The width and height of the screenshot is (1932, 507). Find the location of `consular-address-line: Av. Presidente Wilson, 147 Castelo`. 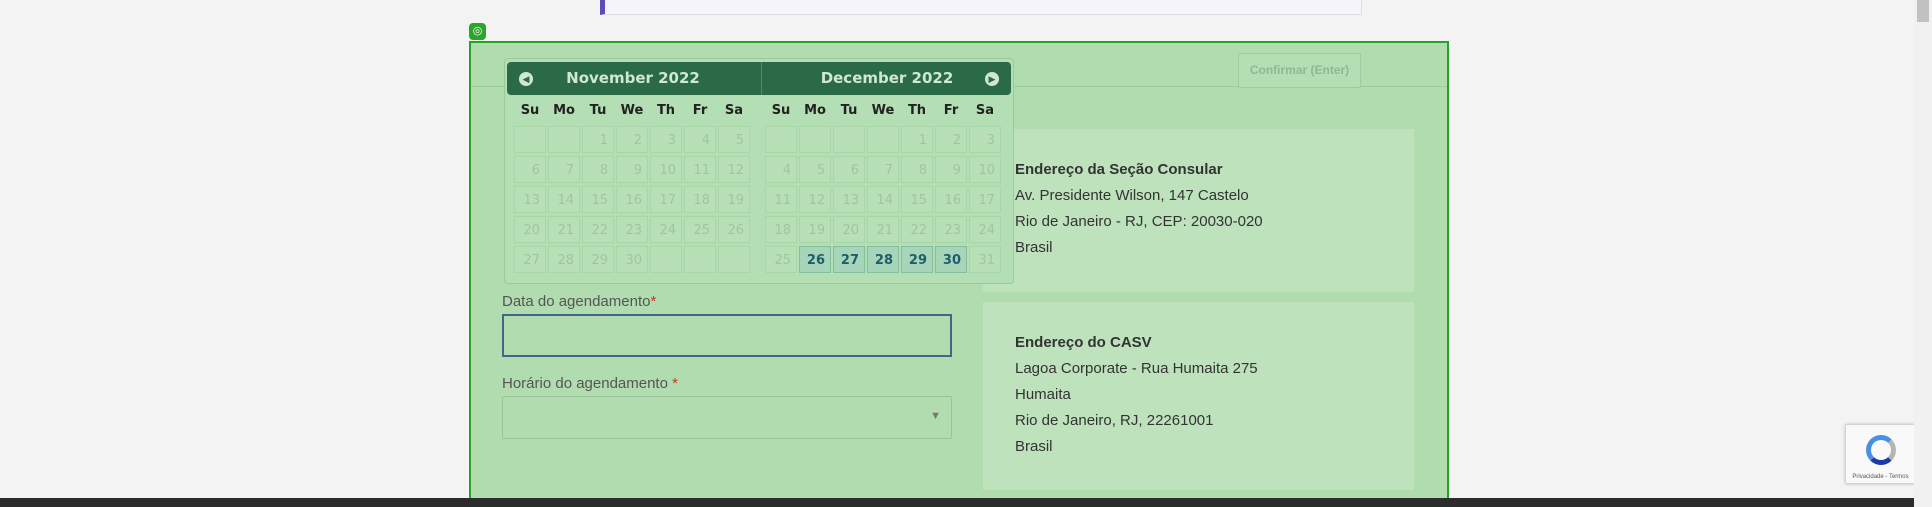

consular-address-line: Av. Presidente Wilson, 147 Castelo is located at coordinates (1132, 195).